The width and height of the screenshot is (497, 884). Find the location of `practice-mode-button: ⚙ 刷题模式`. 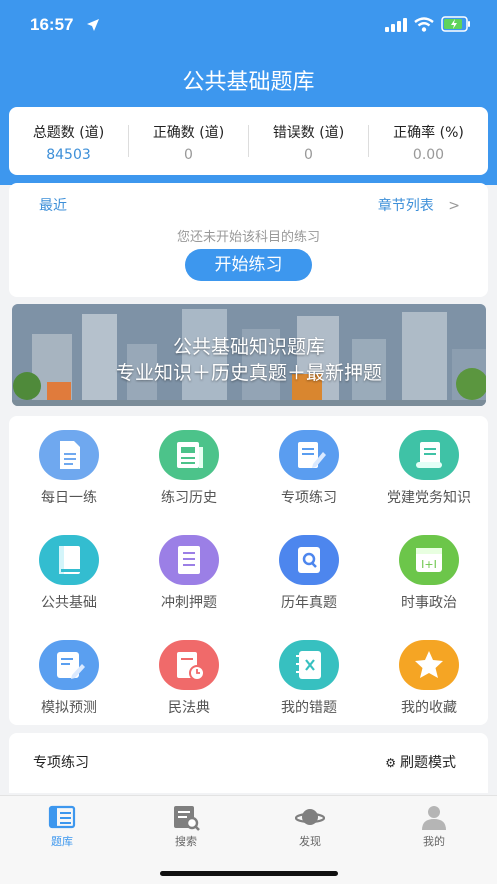

practice-mode-button: ⚙ 刷题模式 is located at coordinates (420, 762).